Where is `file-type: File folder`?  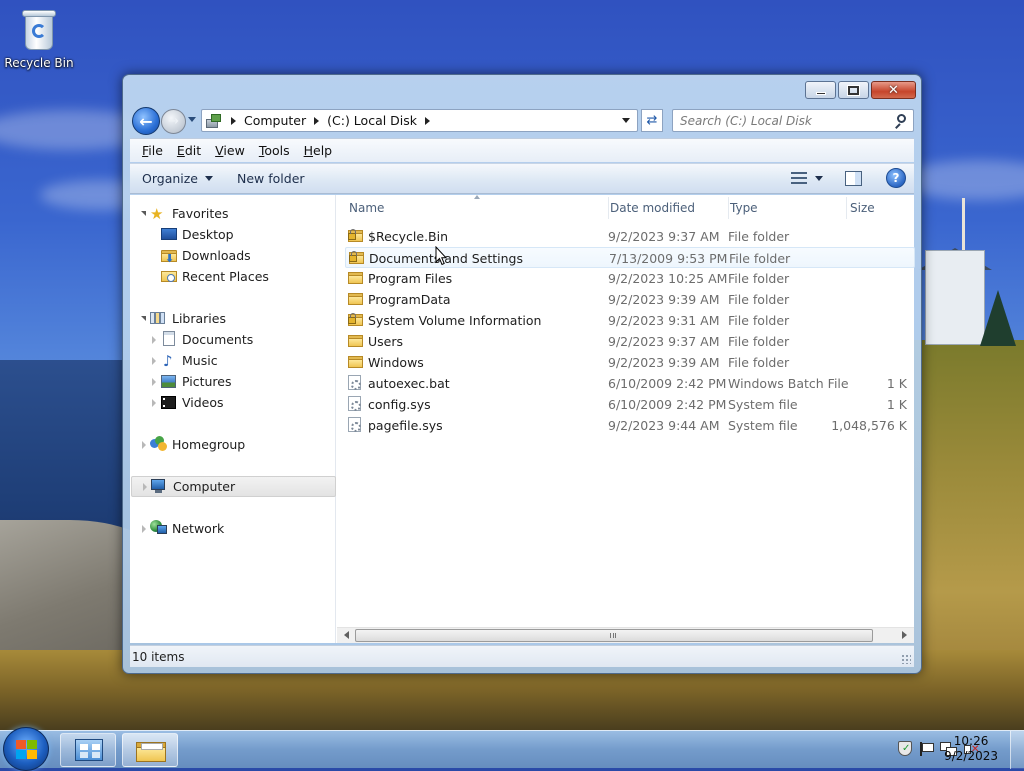
file-type: File folder is located at coordinates (759, 278).